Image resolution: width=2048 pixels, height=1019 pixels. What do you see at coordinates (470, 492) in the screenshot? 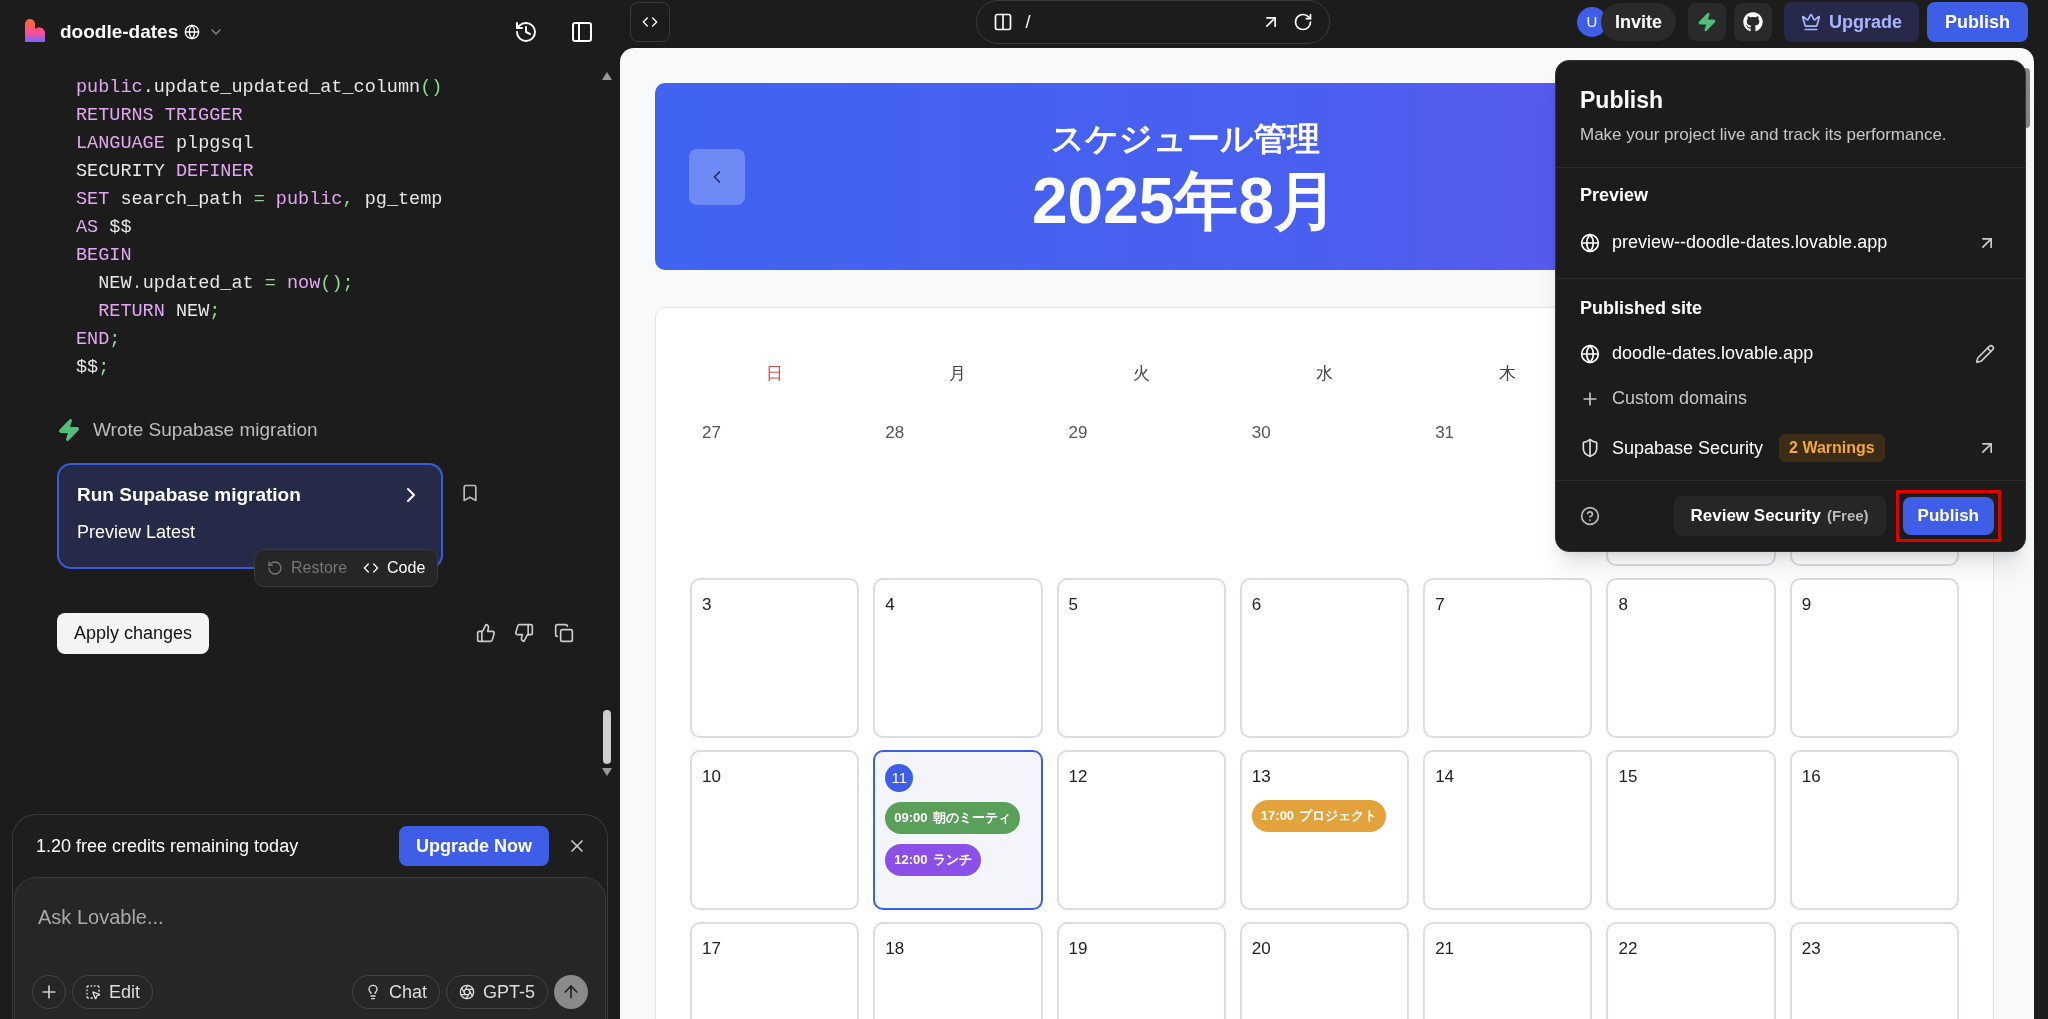
I see `bookmark-icon` at bounding box center [470, 492].